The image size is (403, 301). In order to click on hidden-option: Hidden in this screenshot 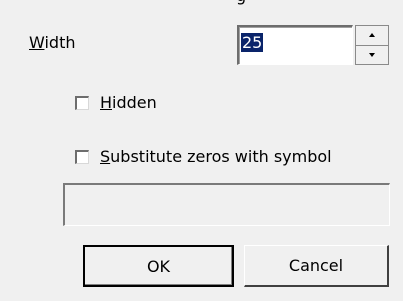, I will do `click(116, 102)`.